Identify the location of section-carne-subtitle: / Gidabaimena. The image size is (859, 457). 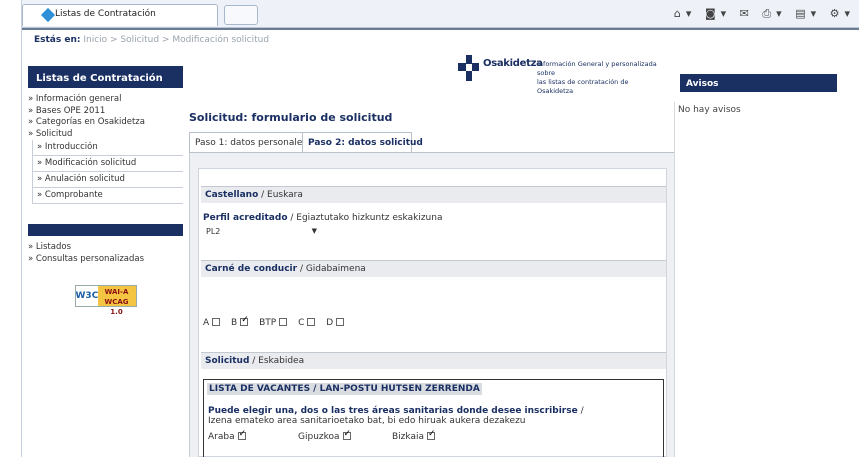
(331, 269).